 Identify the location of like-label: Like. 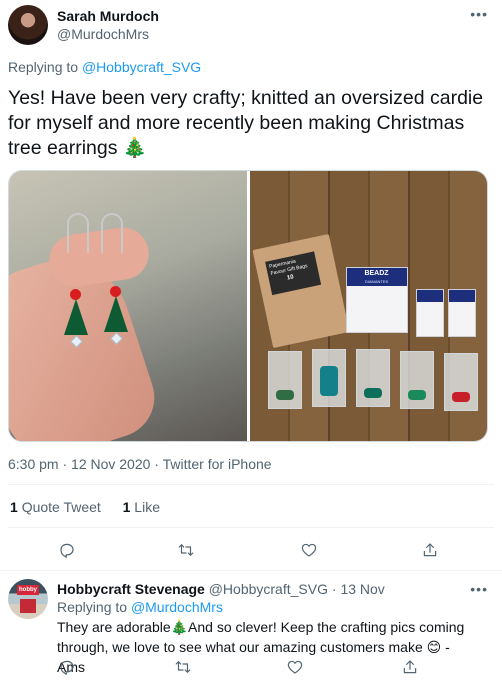
(147, 507).